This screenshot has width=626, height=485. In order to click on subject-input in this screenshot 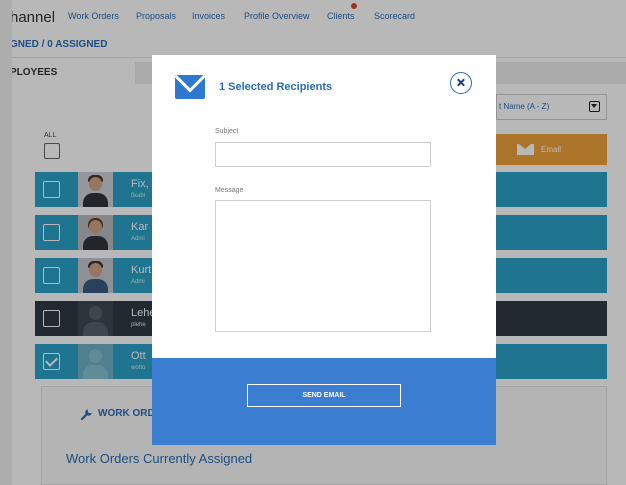, I will do `click(323, 154)`.